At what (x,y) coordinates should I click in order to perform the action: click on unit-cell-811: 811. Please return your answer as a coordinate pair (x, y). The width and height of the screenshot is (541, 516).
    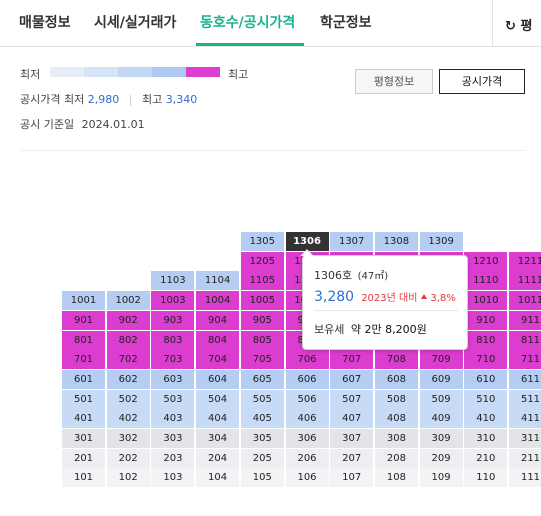
    Looking at the image, I should click on (525, 340).